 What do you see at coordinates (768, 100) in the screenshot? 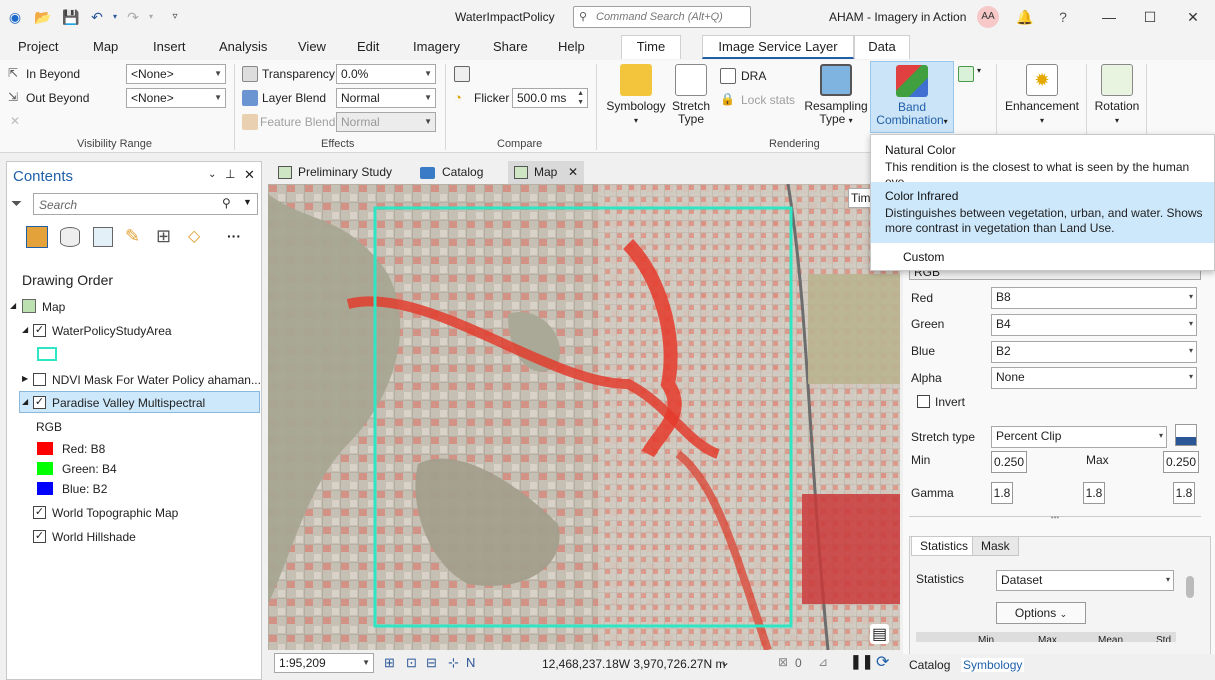
I see `lock-stats-button: Lock stats` at bounding box center [768, 100].